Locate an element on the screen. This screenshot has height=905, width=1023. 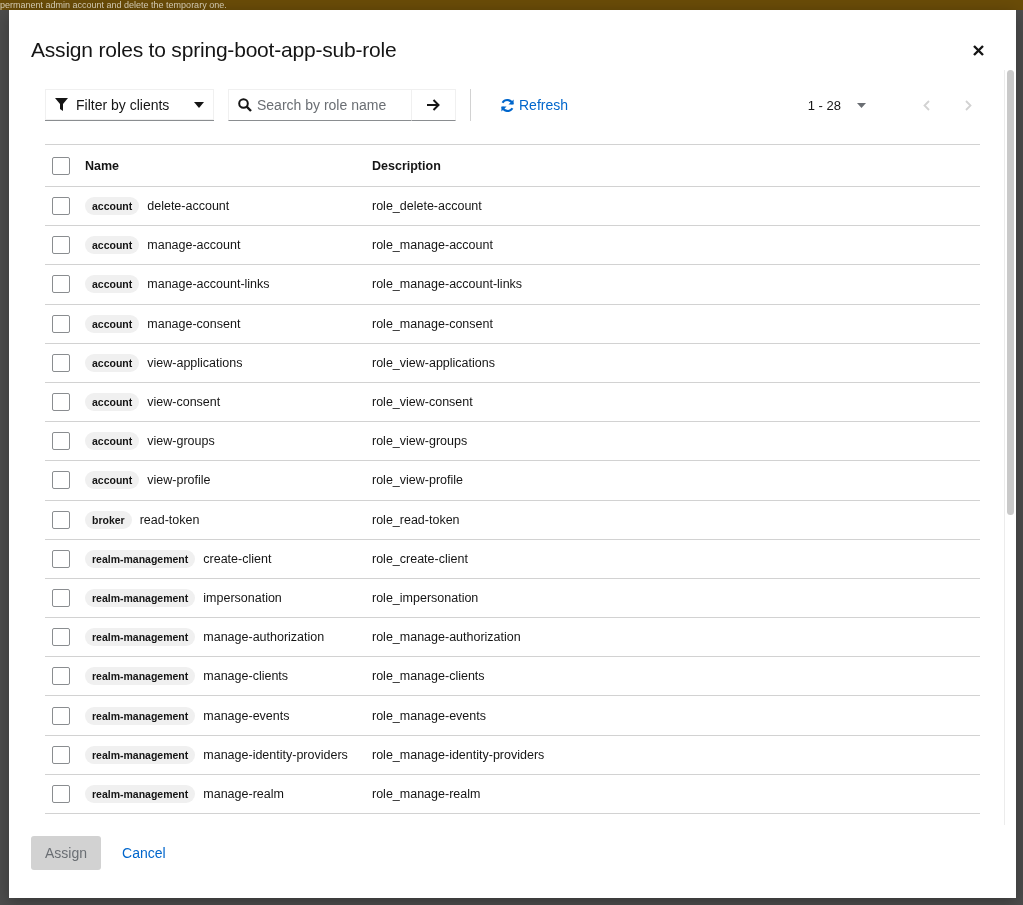
client-tag: broker is located at coordinates (108, 519).